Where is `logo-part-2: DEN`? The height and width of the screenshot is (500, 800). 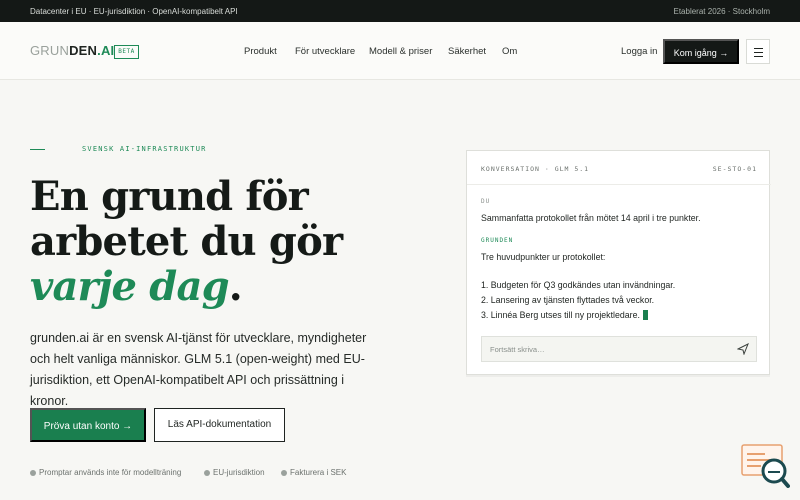 logo-part-2: DEN is located at coordinates (83, 50).